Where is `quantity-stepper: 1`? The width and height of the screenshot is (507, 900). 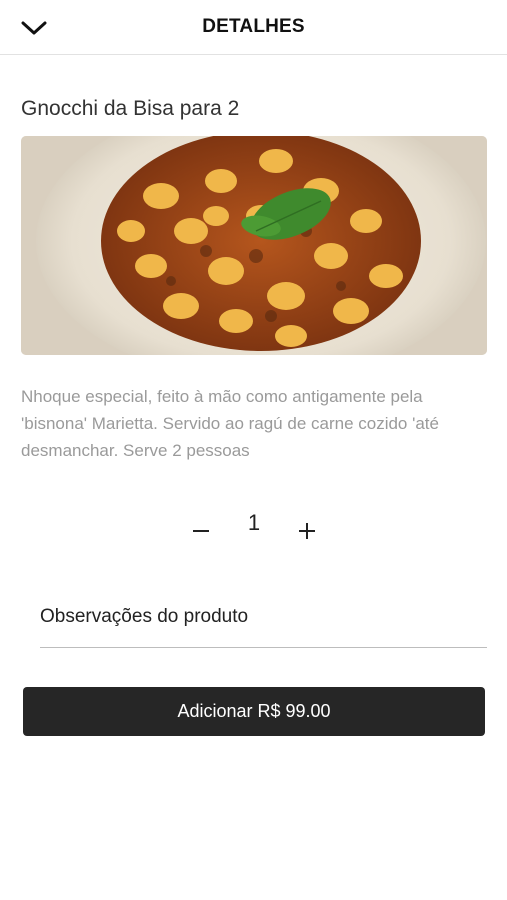
quantity-stepper: 1 is located at coordinates (253, 530).